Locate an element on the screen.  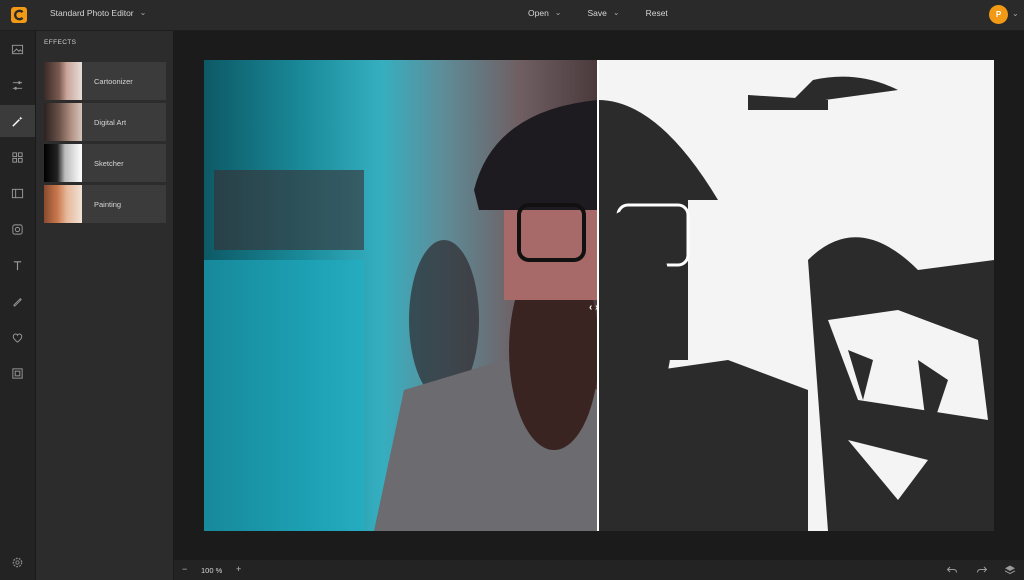
image-icon is located at coordinates (17, 49).